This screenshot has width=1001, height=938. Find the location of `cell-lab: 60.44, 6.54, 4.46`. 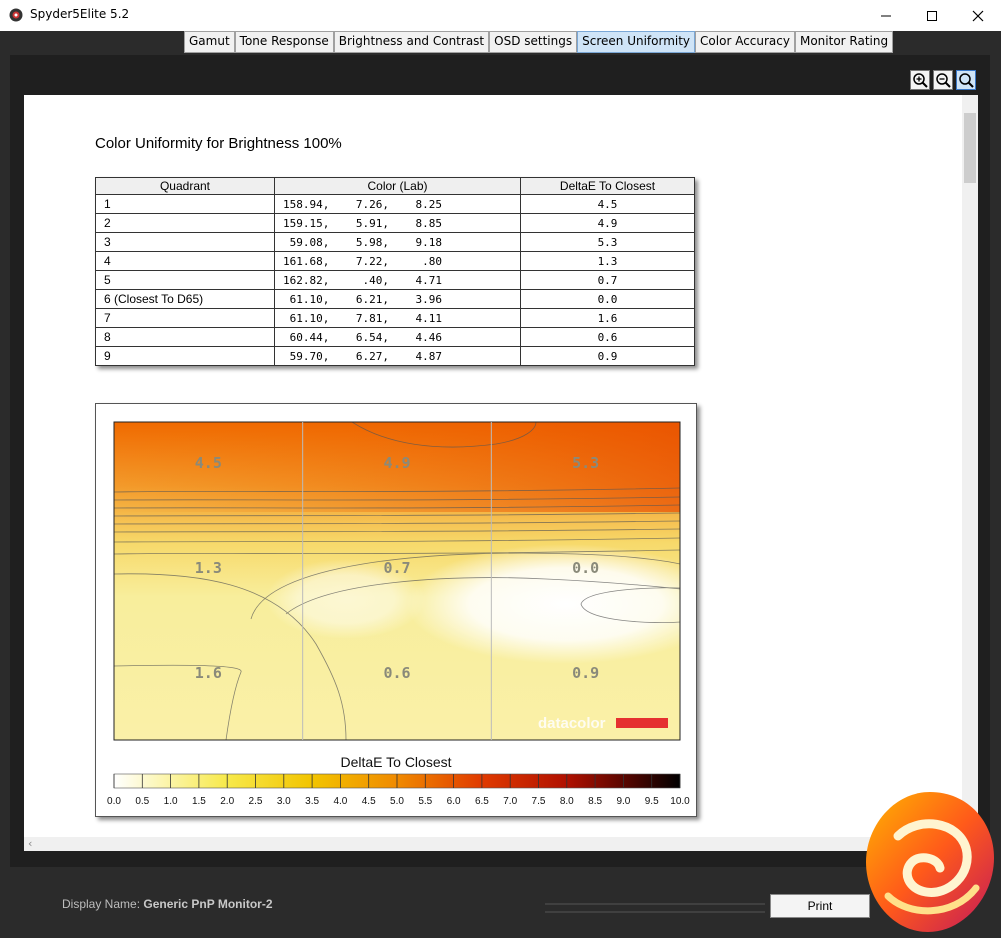

cell-lab: 60.44, 6.54, 4.46 is located at coordinates (397, 337).